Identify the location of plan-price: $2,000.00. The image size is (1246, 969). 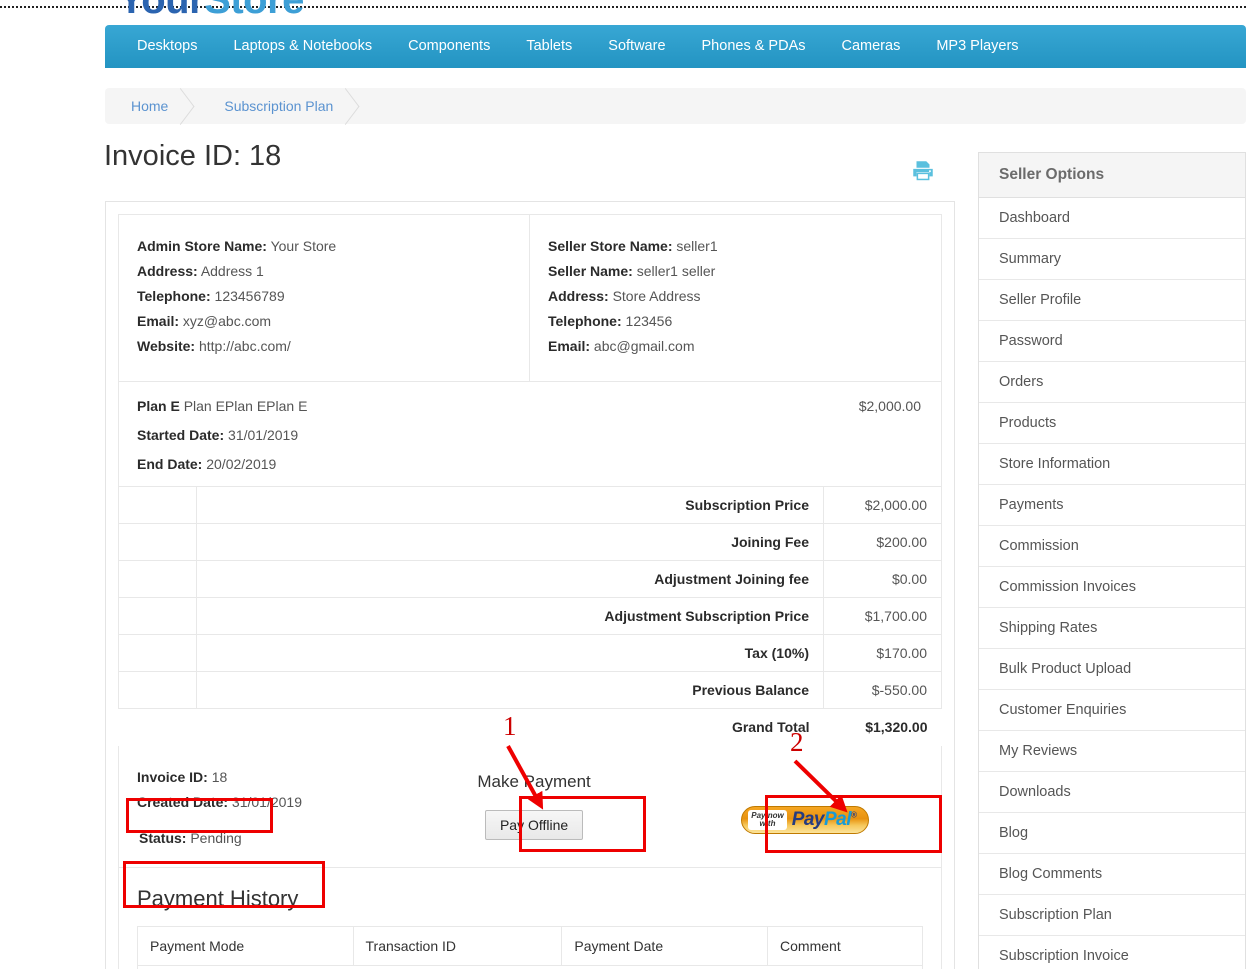
(889, 406).